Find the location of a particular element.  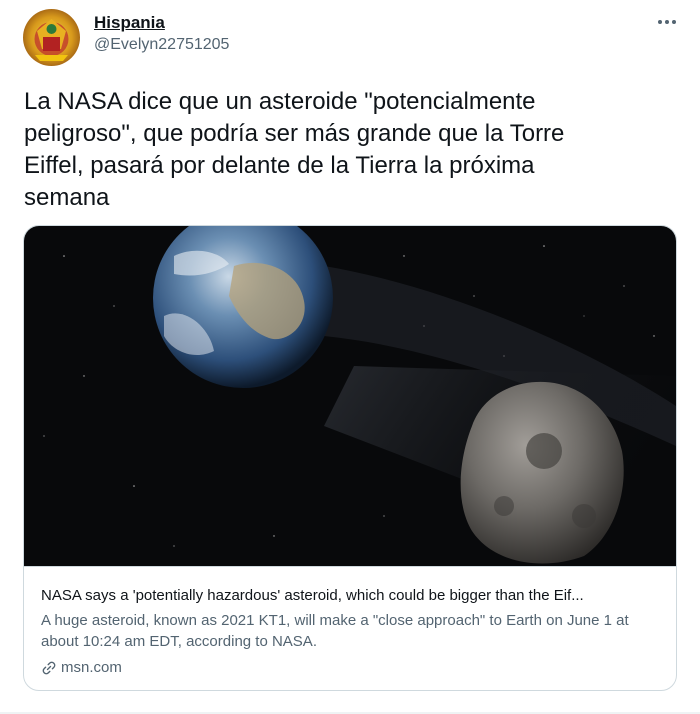

ellipsis-icon is located at coordinates (667, 22).